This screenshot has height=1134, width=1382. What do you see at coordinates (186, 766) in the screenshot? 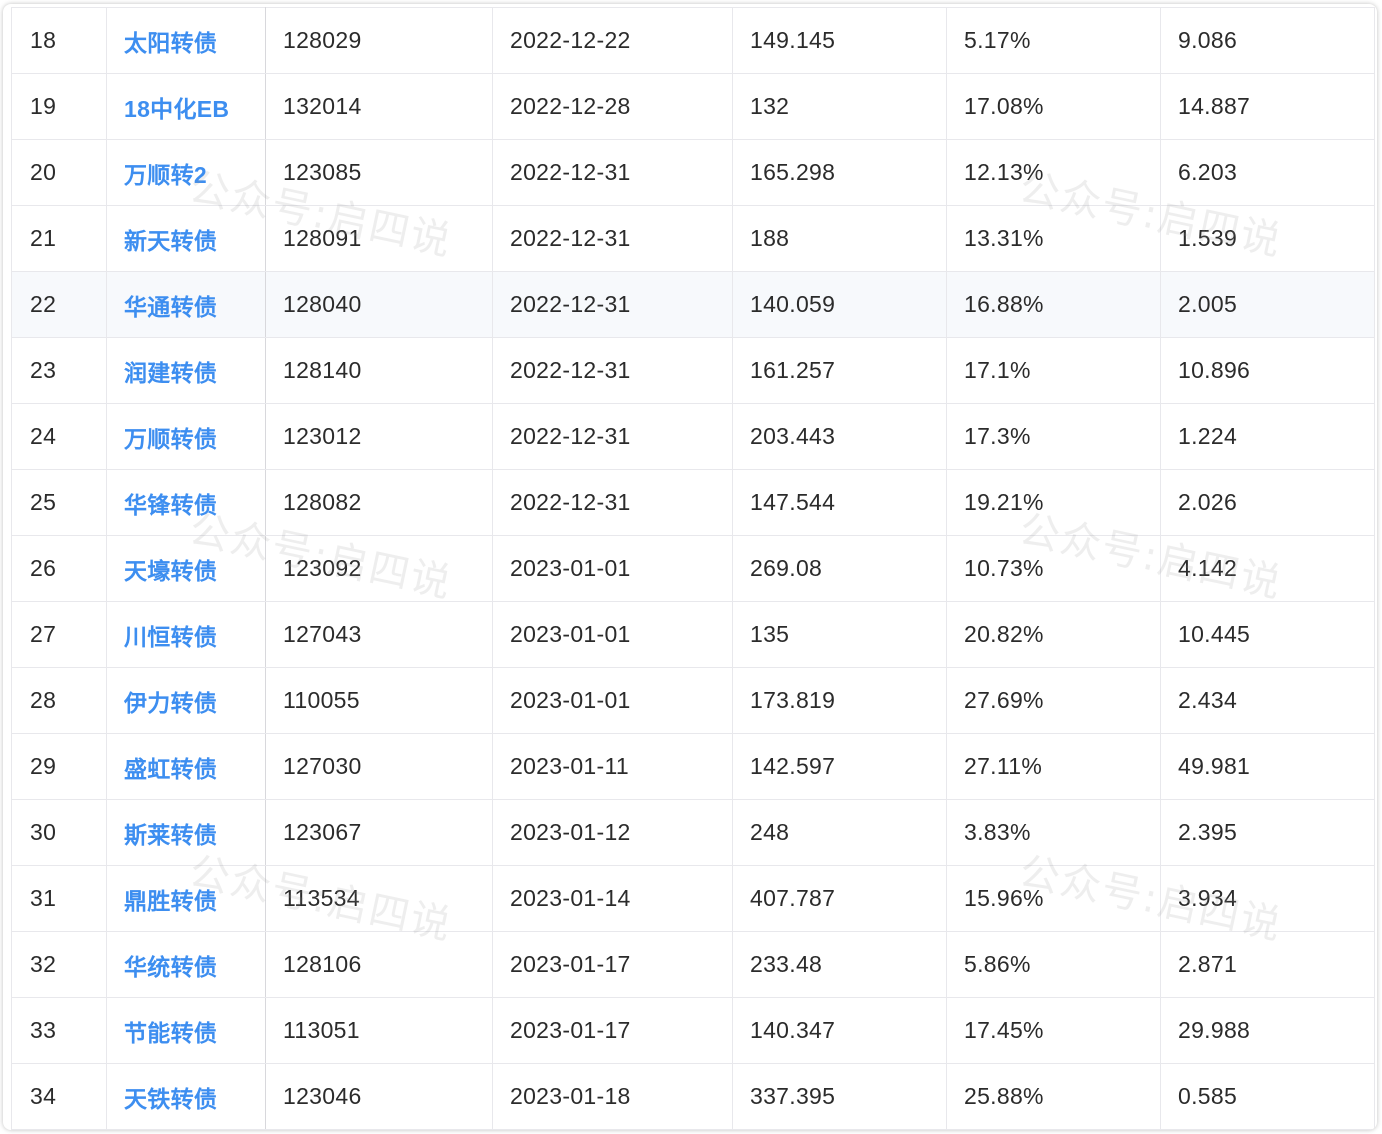
I see `bond-name-link: 盛虹转债` at bounding box center [186, 766].